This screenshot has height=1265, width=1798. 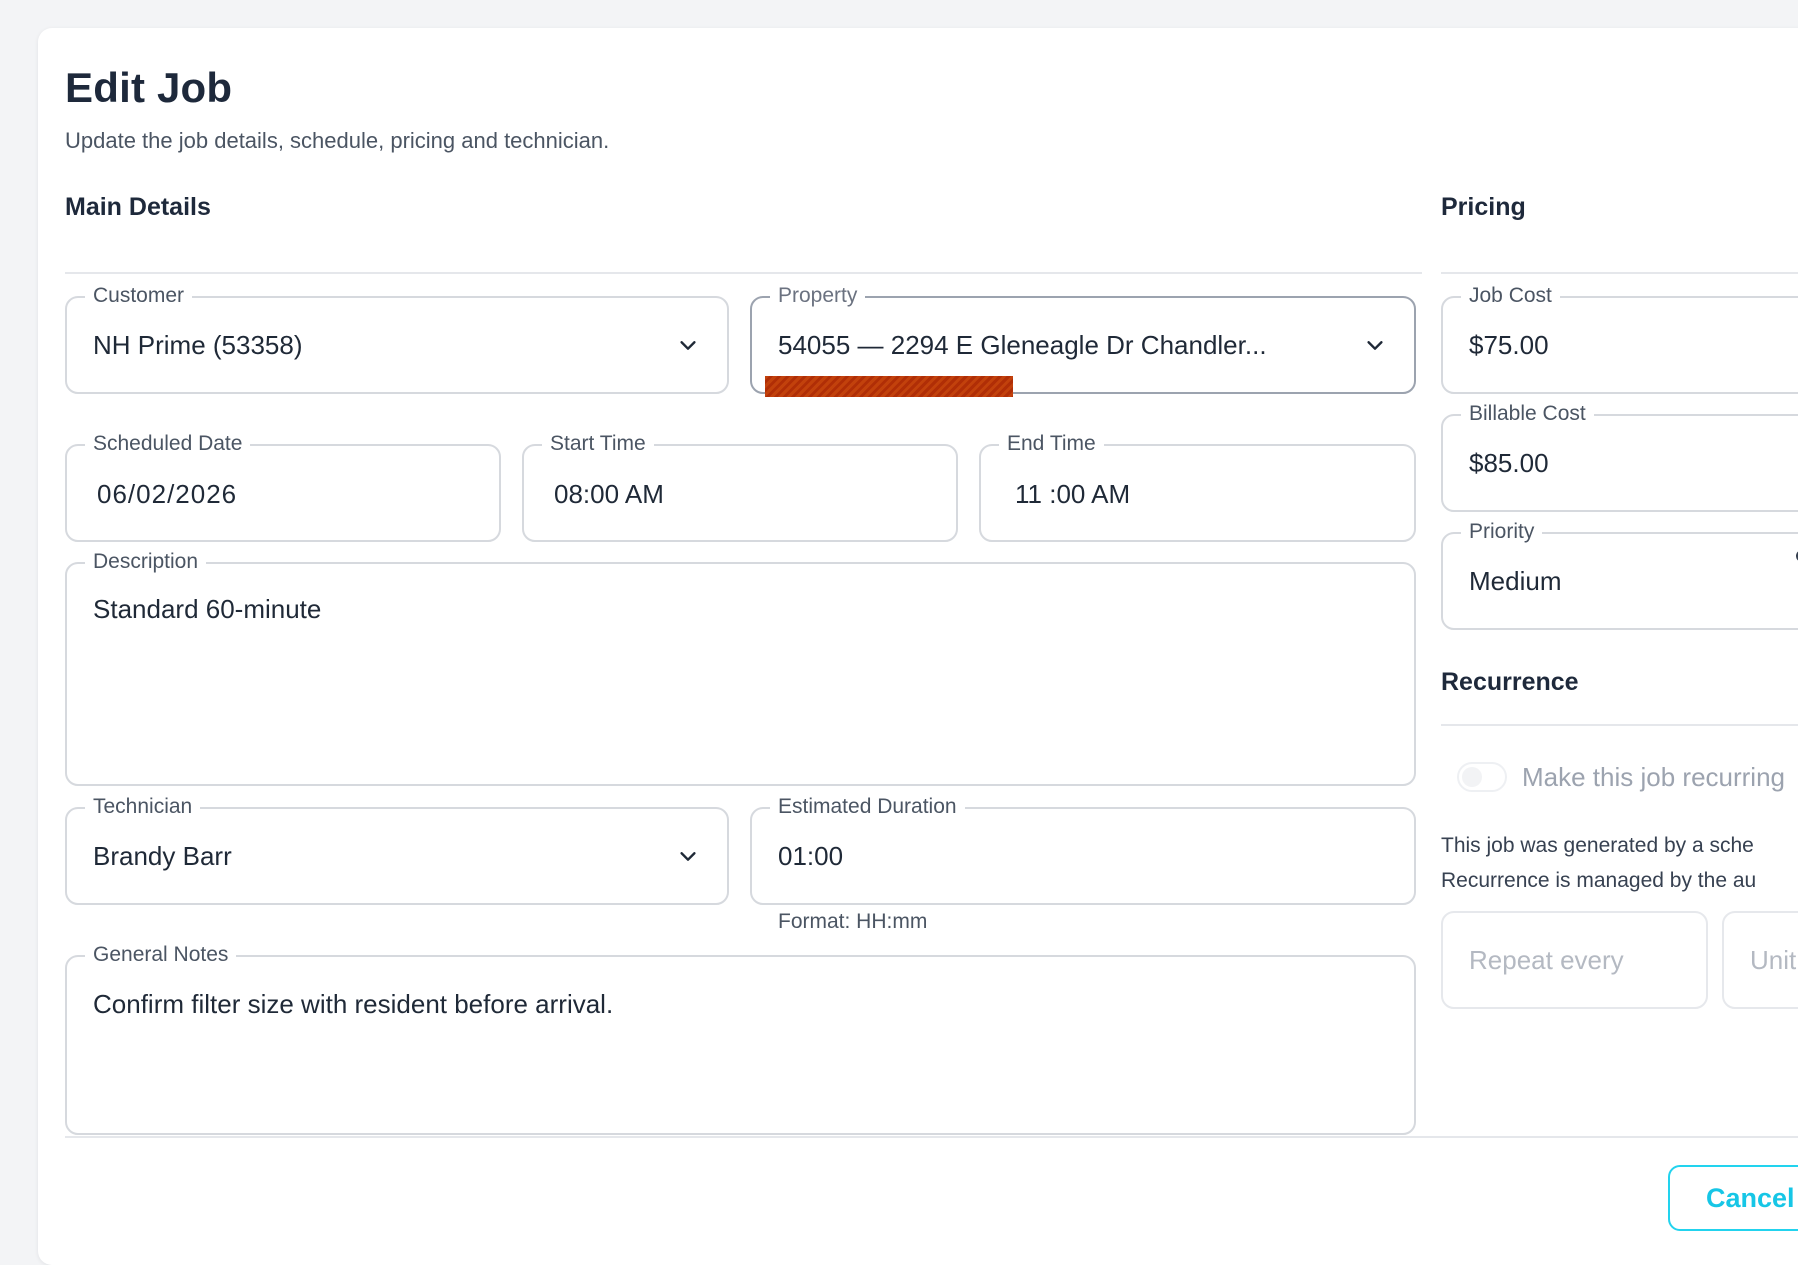 I want to click on scheduled-date-label: Scheduled Date, so click(x=168, y=444).